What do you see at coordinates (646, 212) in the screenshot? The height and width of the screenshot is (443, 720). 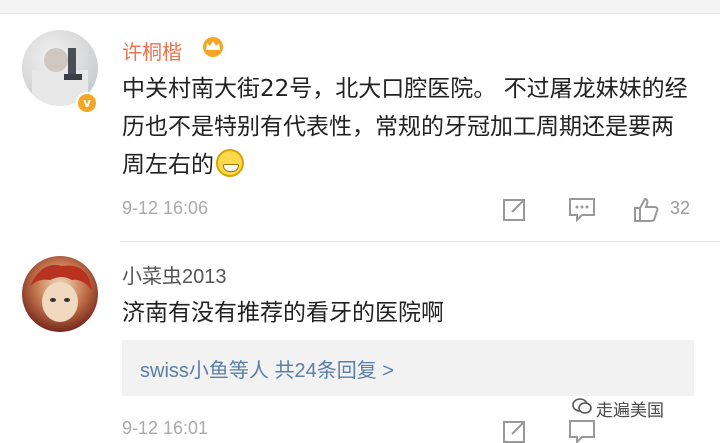 I see `like-icon` at bounding box center [646, 212].